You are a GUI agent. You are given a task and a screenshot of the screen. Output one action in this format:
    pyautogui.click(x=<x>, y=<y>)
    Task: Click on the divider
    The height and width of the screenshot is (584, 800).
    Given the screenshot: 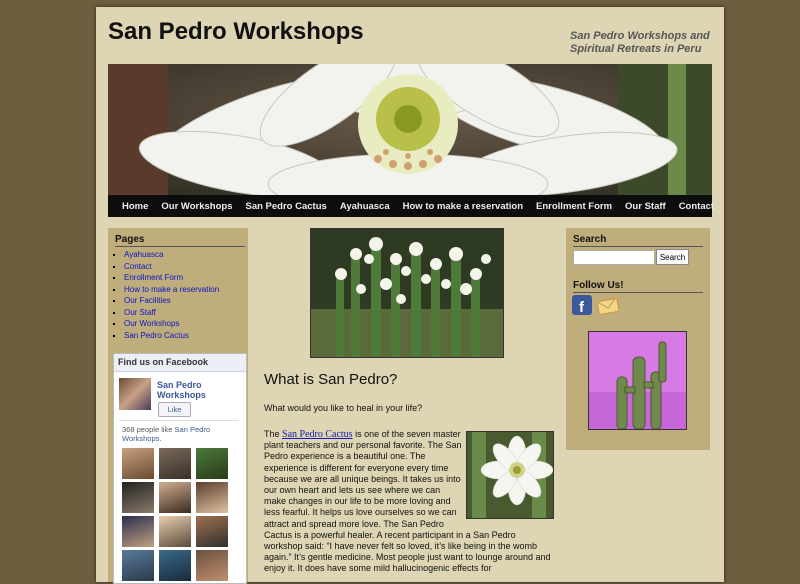 What is the action you would take?
    pyautogui.click(x=179, y=420)
    